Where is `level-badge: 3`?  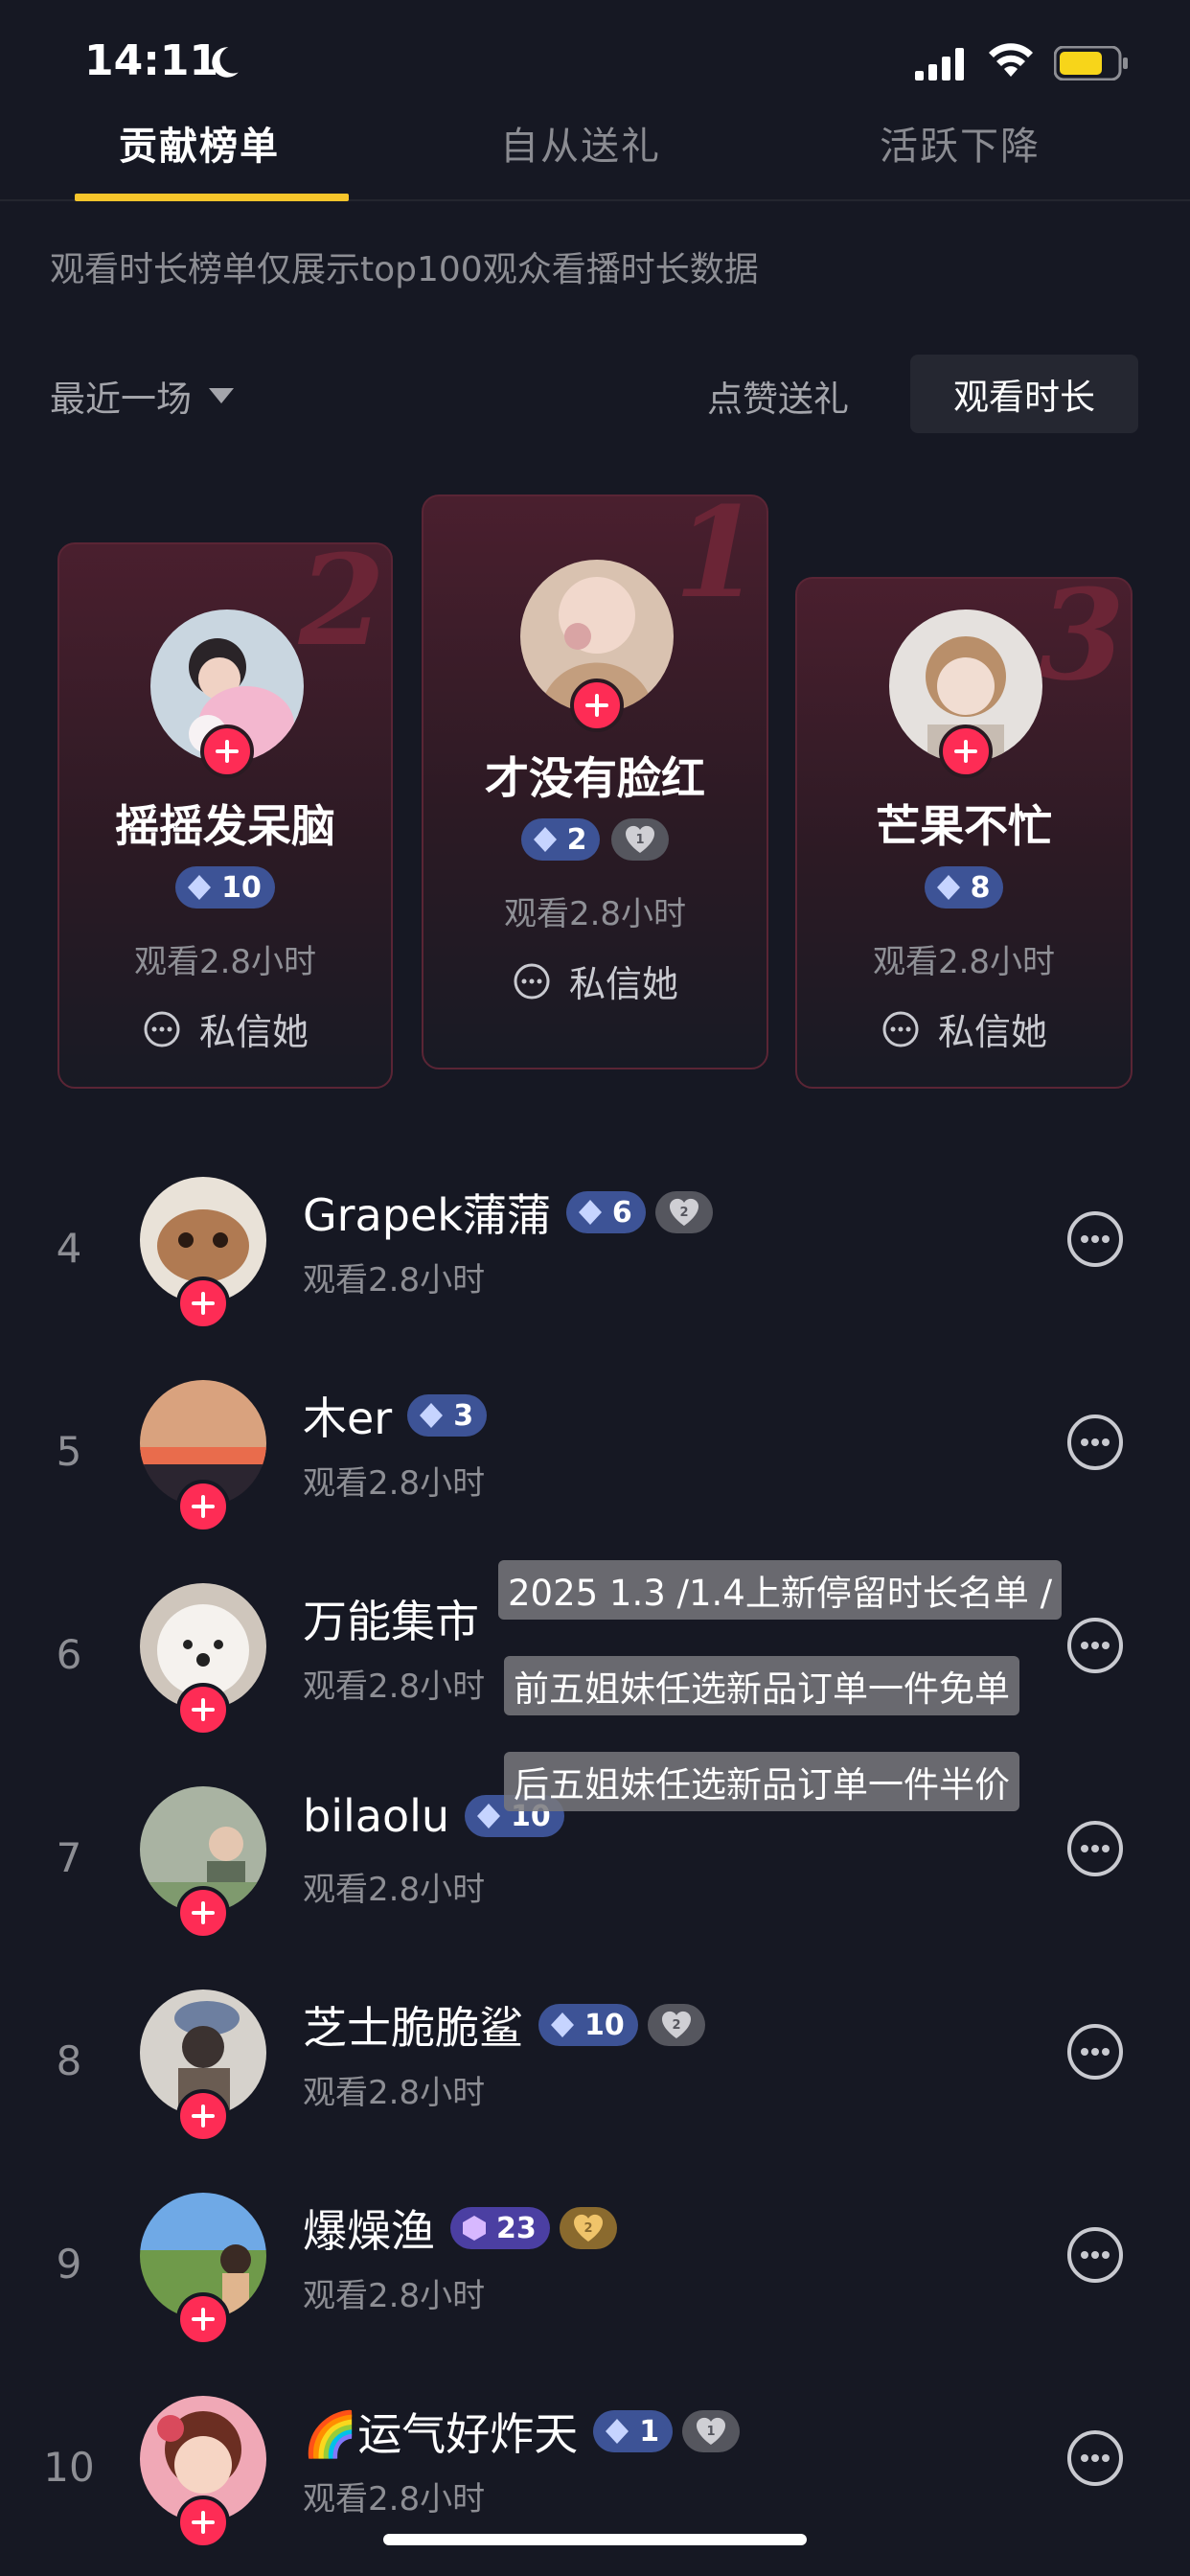
level-badge: 3 is located at coordinates (448, 1415).